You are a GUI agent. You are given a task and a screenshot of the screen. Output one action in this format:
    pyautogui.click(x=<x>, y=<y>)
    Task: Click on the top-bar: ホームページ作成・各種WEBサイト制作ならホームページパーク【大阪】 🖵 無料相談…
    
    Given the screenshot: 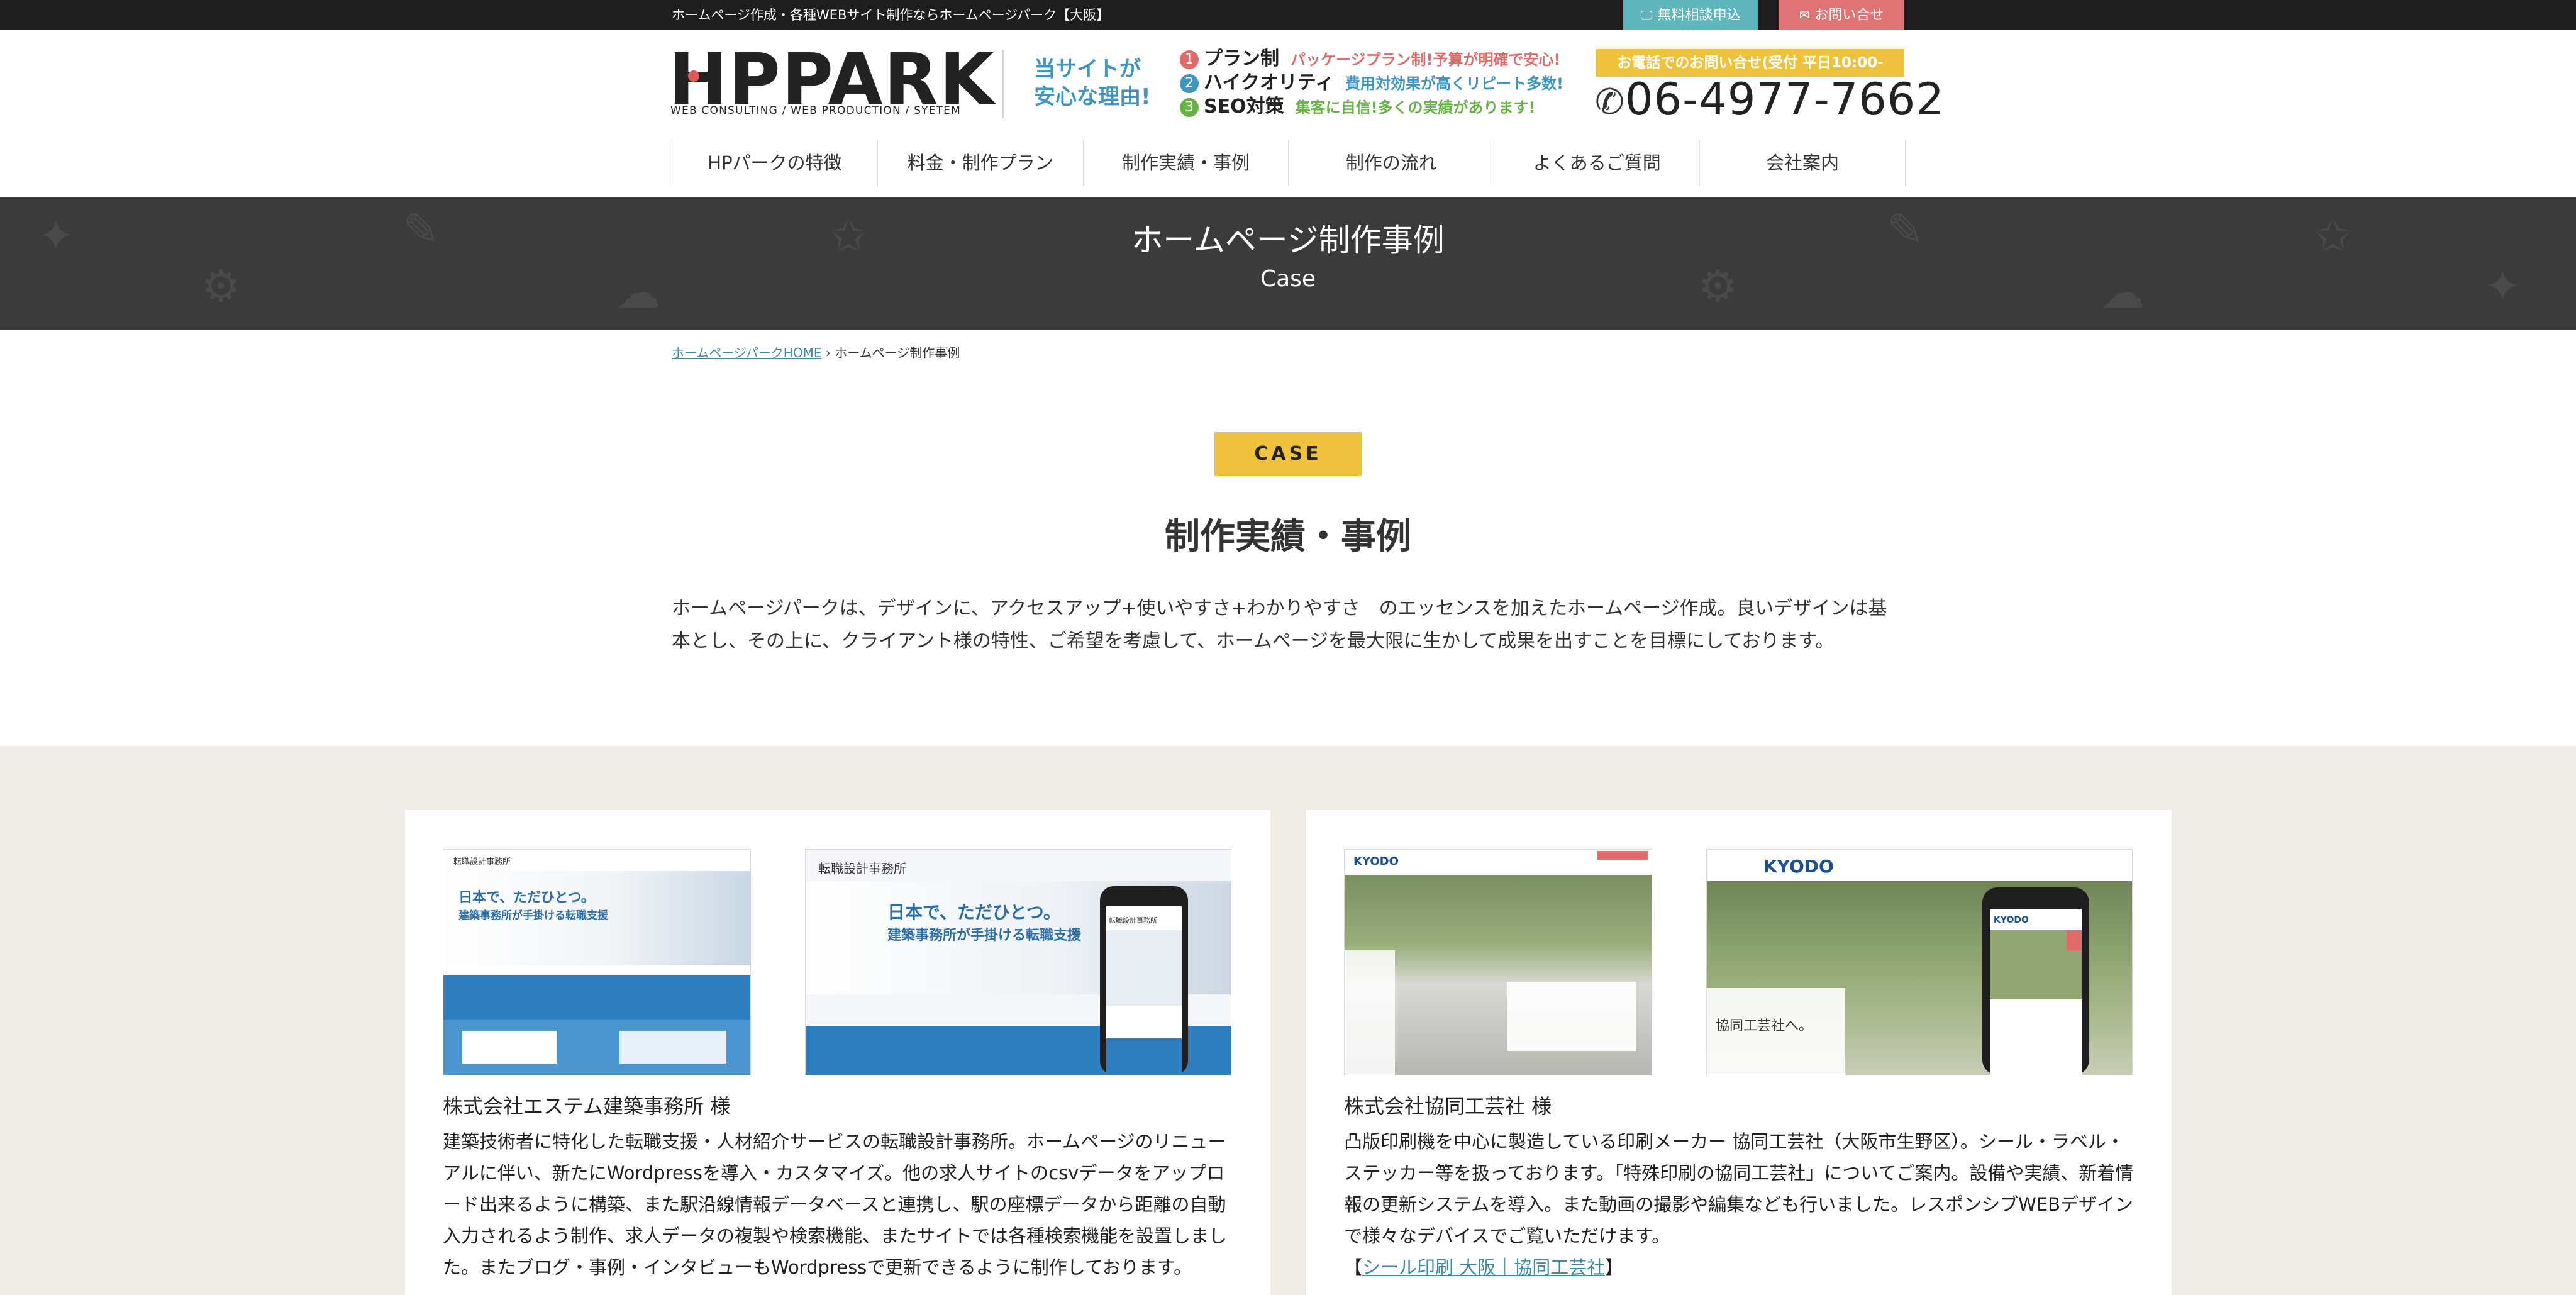 What is the action you would take?
    pyautogui.click(x=1288, y=15)
    